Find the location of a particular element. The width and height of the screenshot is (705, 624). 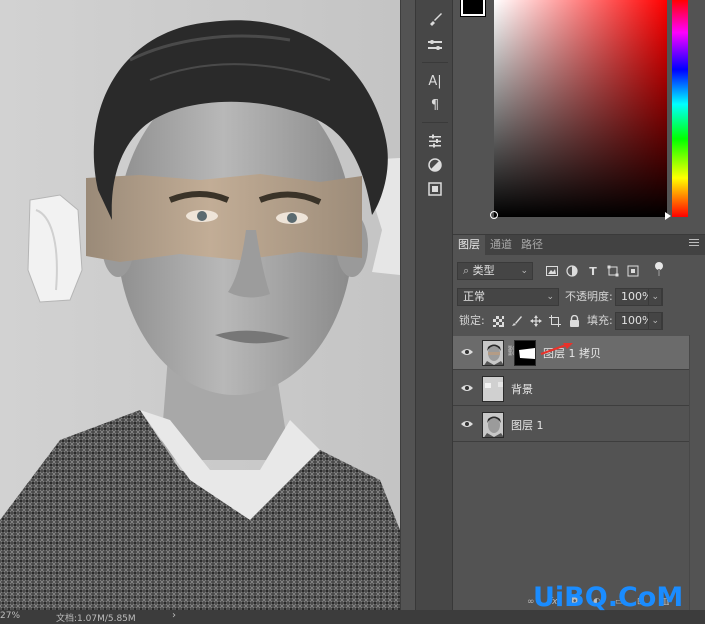

brush-settings-icon is located at coordinates (435, 19).